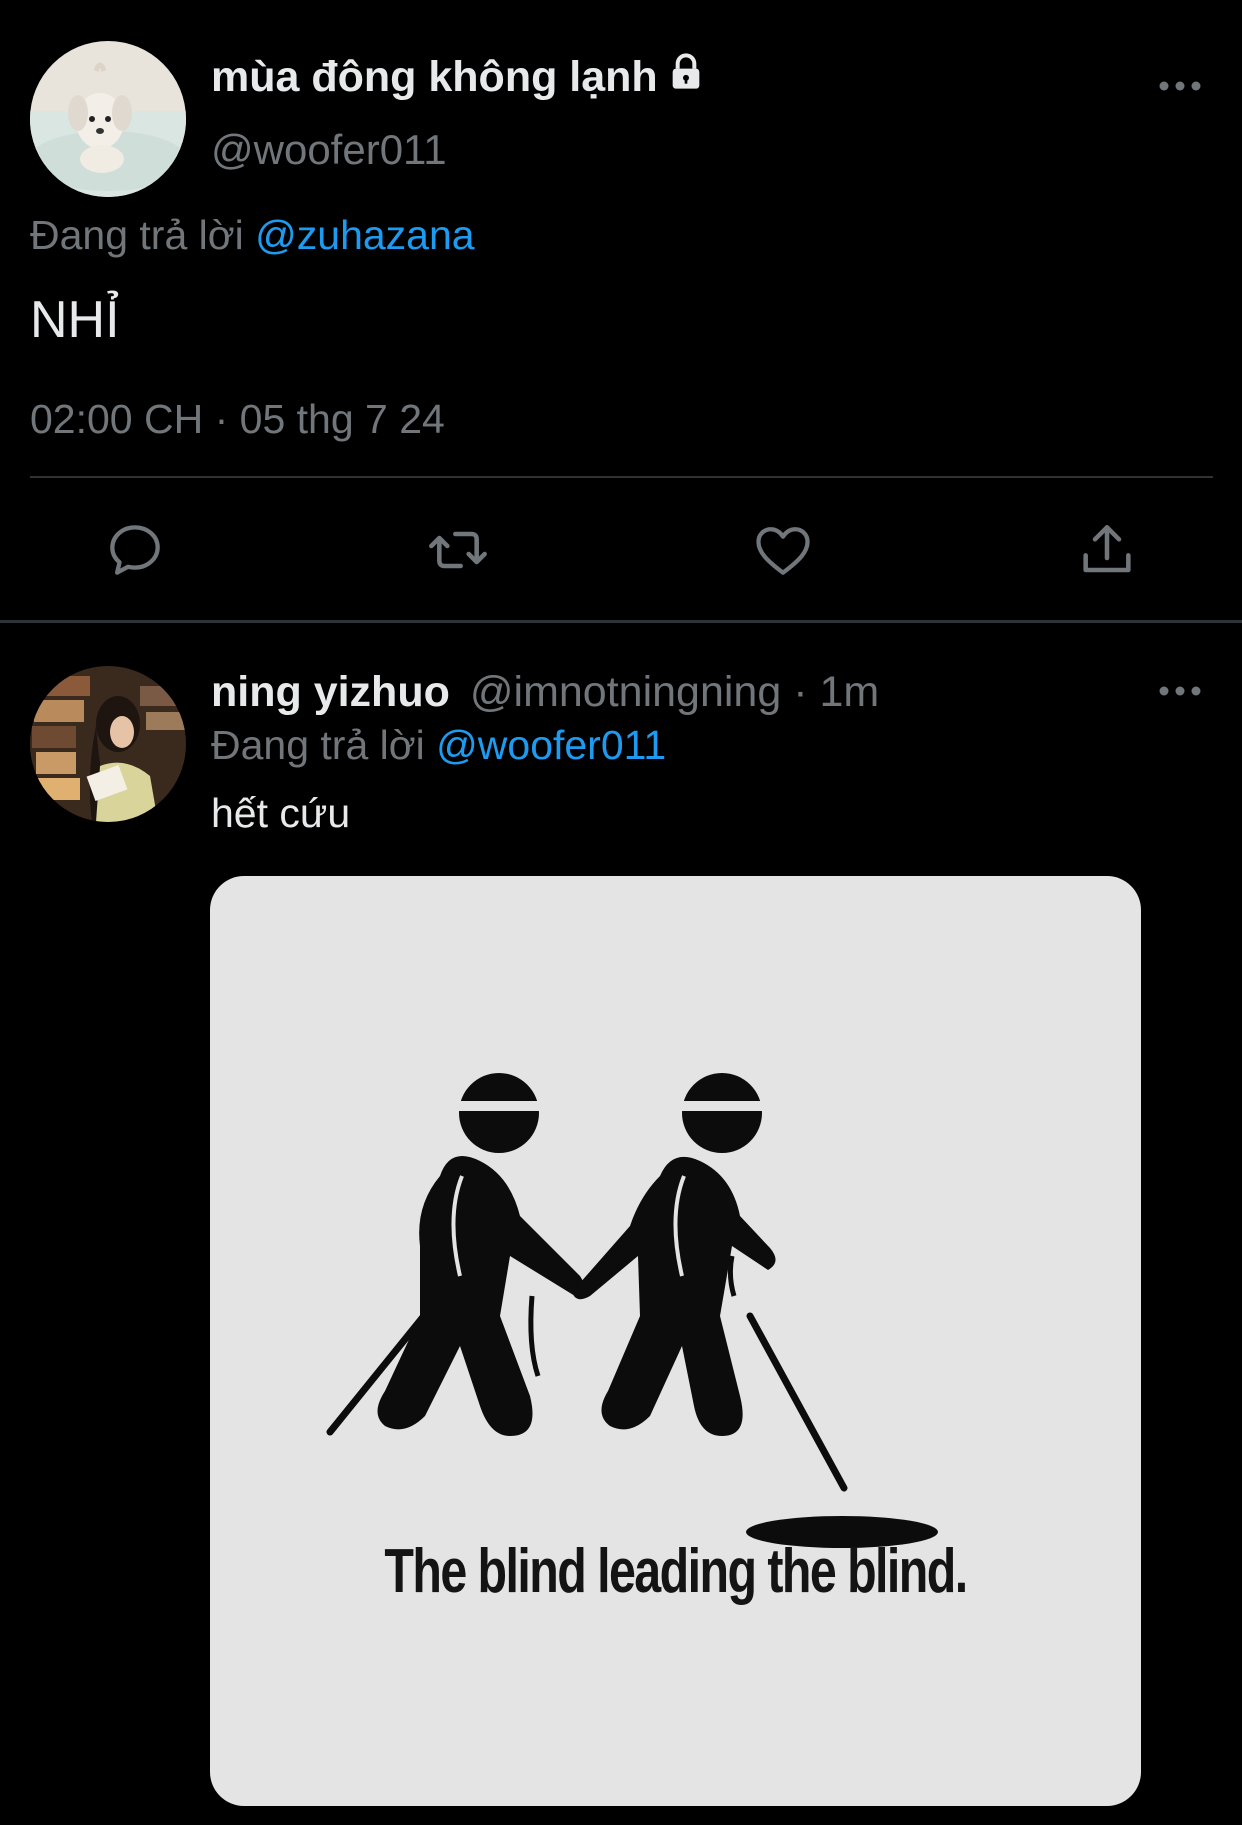 The height and width of the screenshot is (1825, 1242). What do you see at coordinates (330, 692) in the screenshot?
I see `display-name: ning yizhuo` at bounding box center [330, 692].